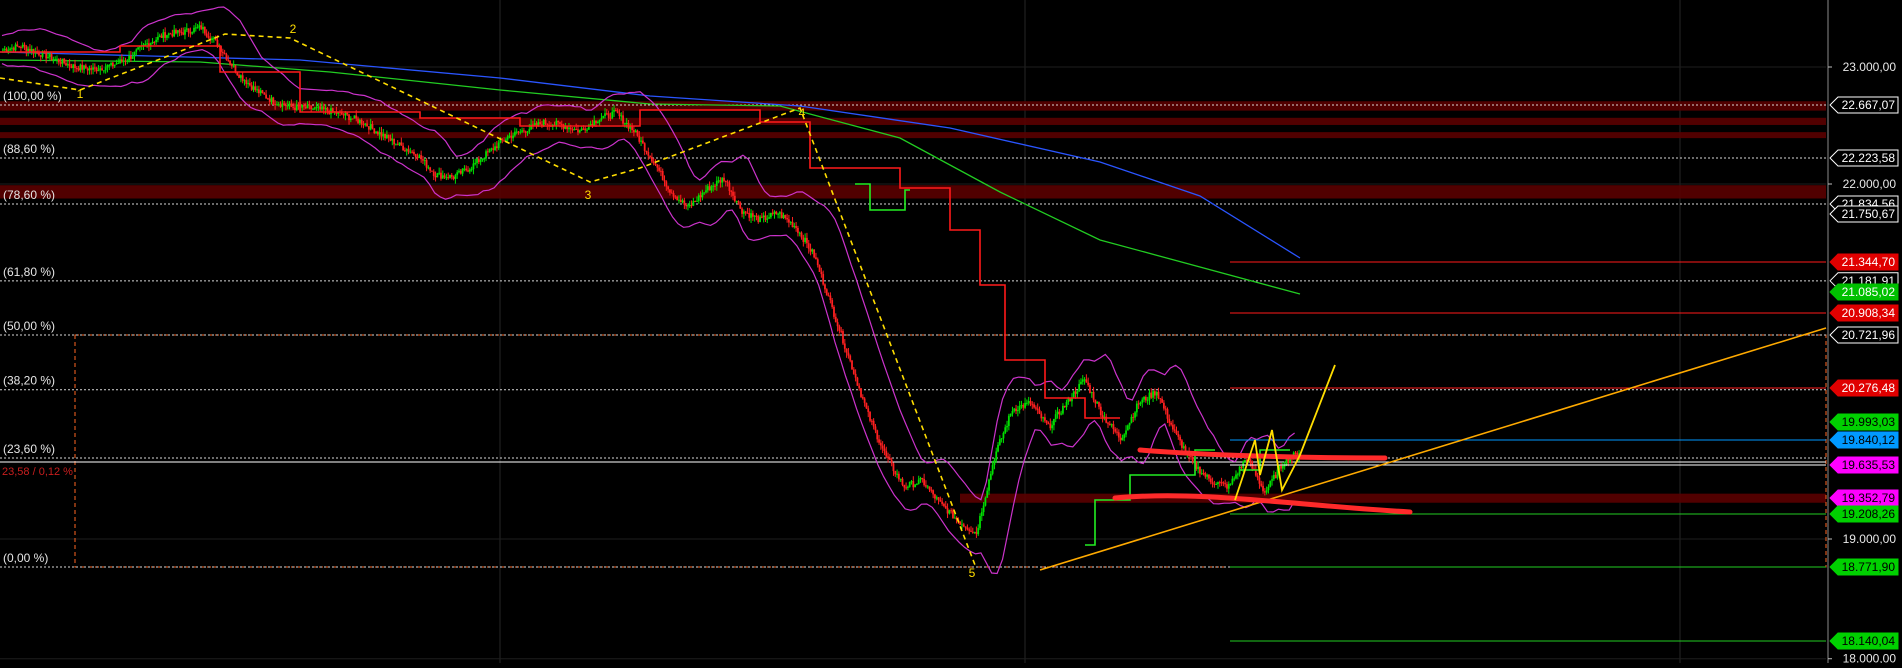 This screenshot has height=668, width=1902. I want to click on price-tag: 19.635,53, so click(1864, 465).